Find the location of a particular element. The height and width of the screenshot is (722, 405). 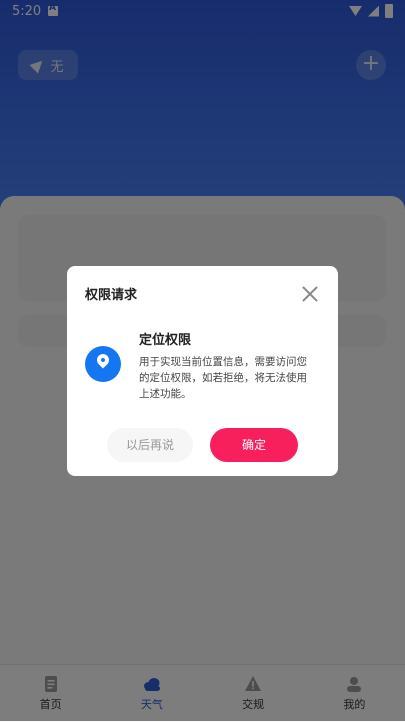

dialog-title: 权限请求 is located at coordinates (111, 295).